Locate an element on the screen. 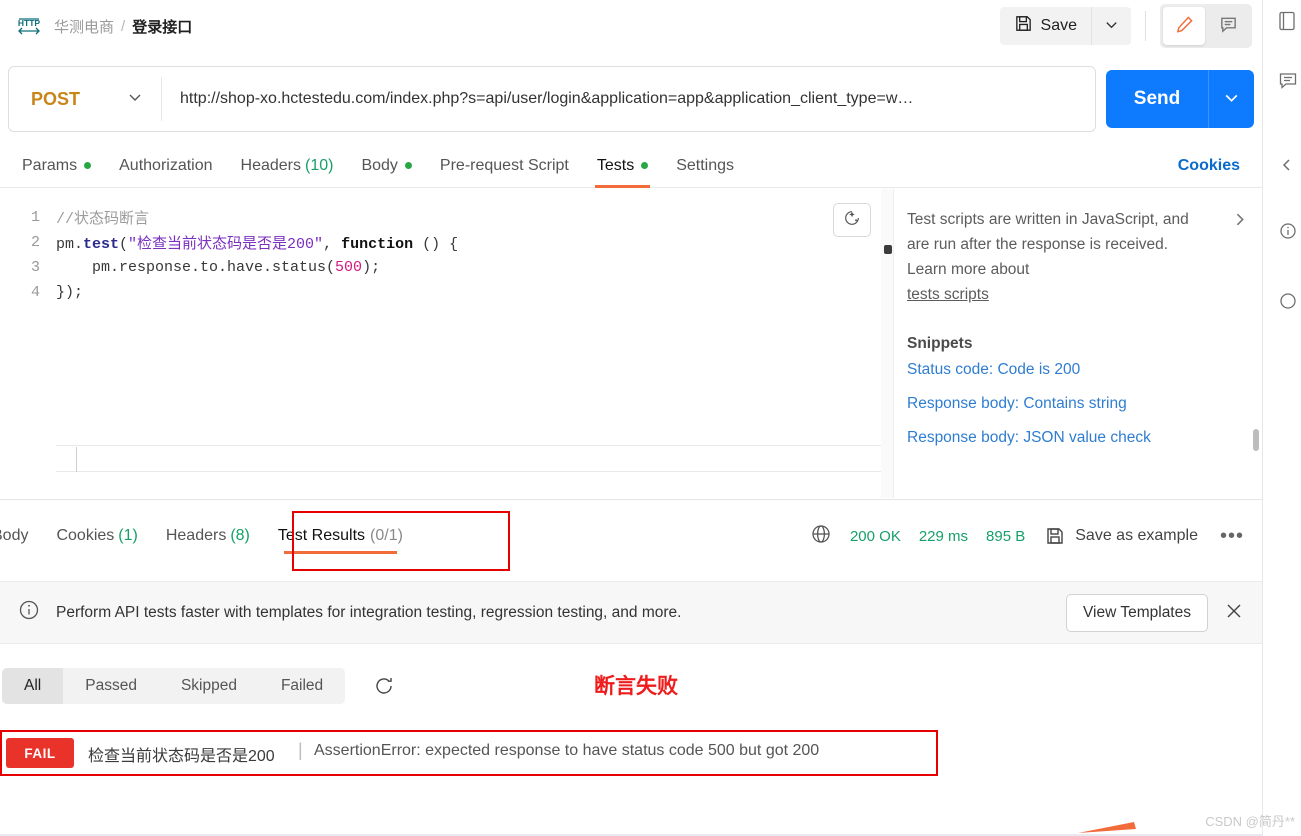 Image resolution: width=1301 pixels, height=836 pixels. breadcrumb-current: 登录接口 is located at coordinates (162, 26).